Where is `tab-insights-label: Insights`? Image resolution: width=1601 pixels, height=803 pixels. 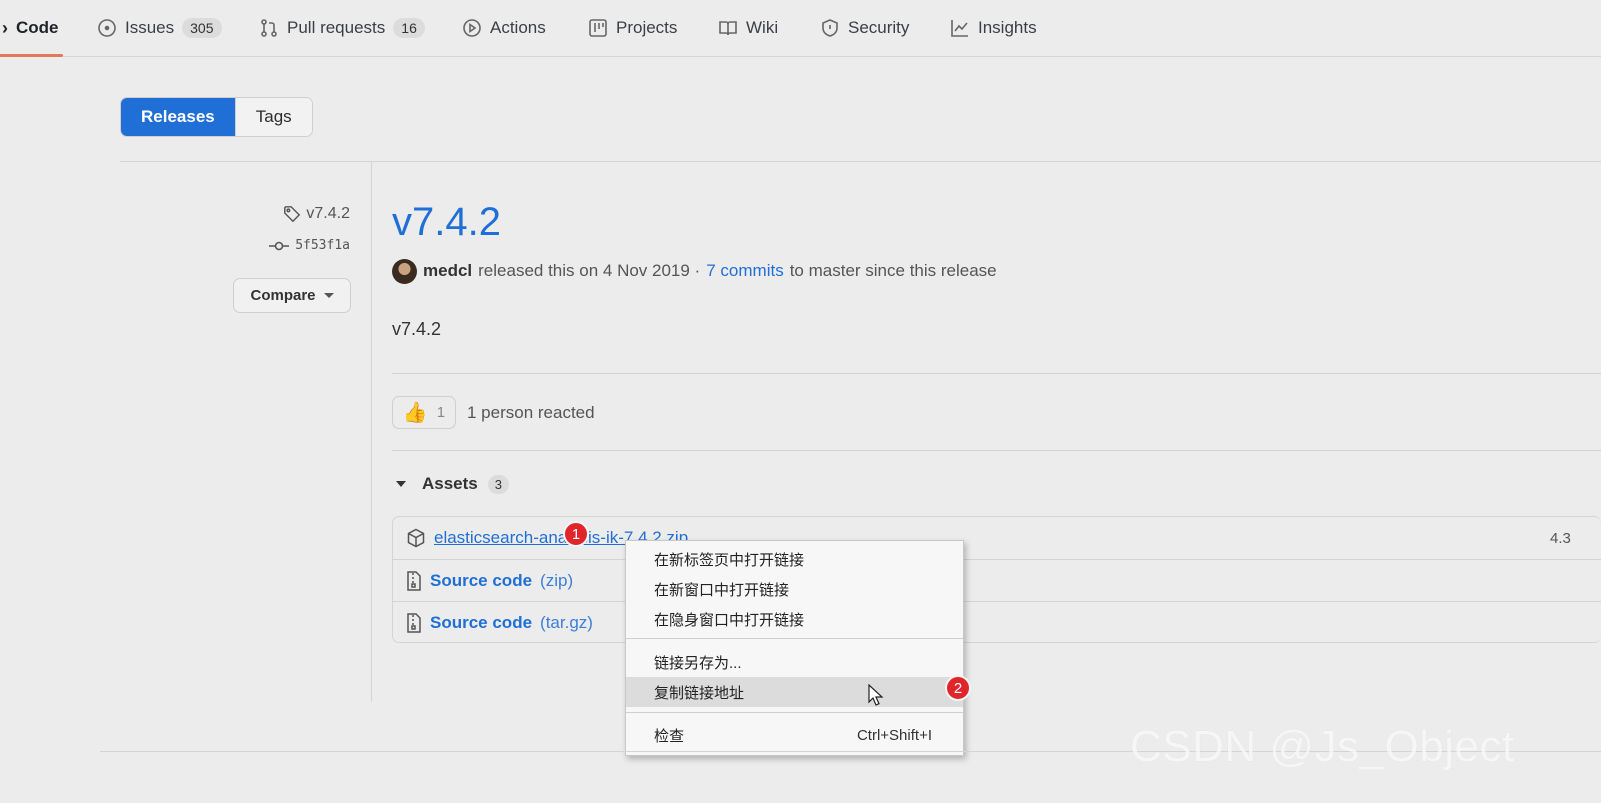
tab-insights-label: Insights is located at coordinates (1007, 27).